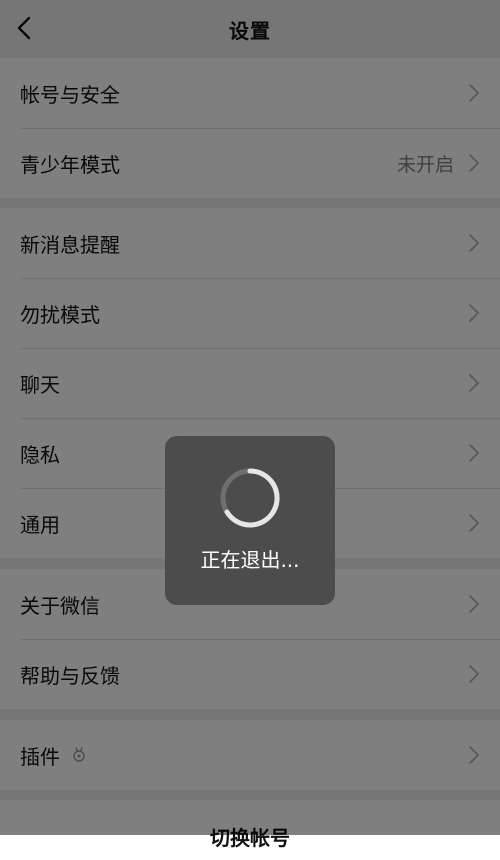 Image resolution: width=500 pixels, height=860 pixels. What do you see at coordinates (250, 498) in the screenshot?
I see `loading-spinner-icon` at bounding box center [250, 498].